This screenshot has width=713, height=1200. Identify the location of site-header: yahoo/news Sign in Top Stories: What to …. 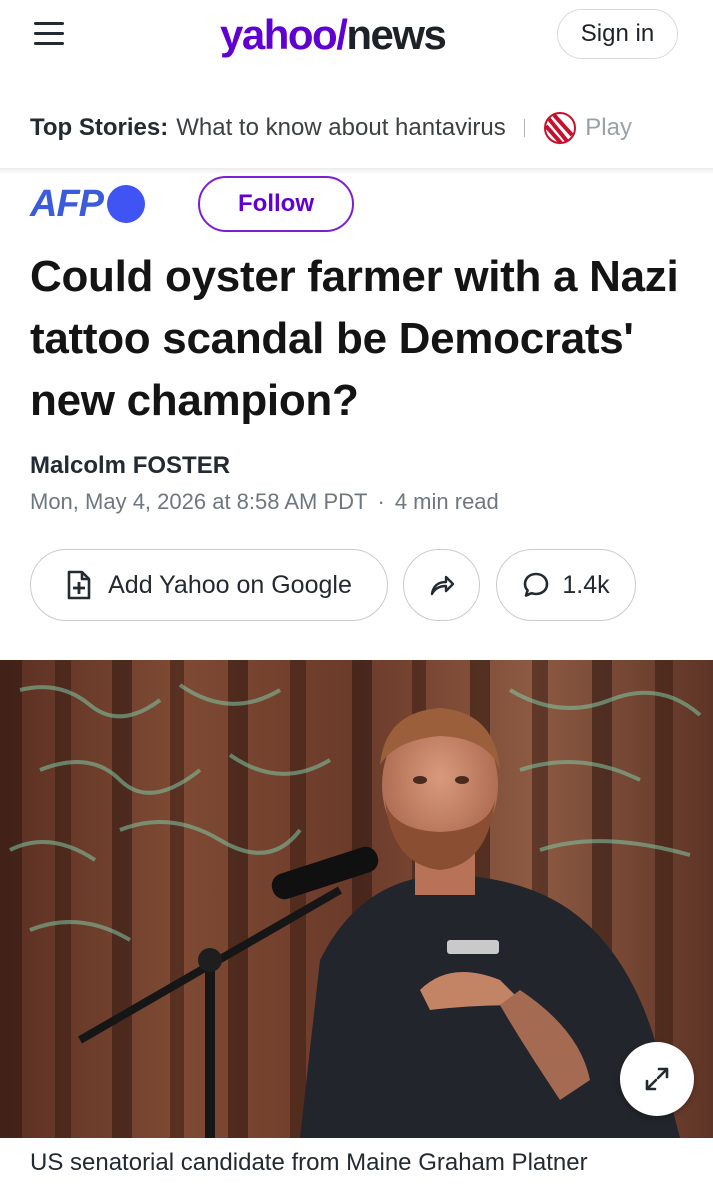
(356, 85).